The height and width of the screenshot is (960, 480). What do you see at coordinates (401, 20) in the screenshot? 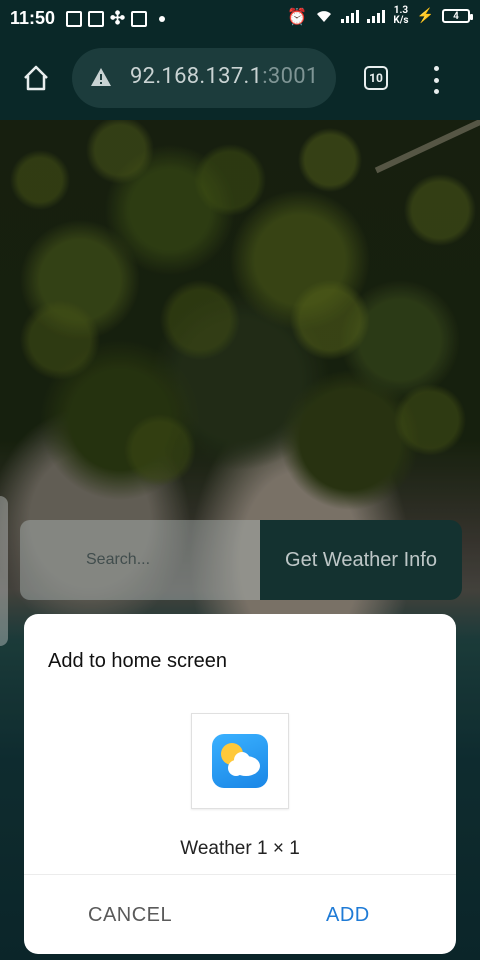
I see `network-speed-unit: K/s` at bounding box center [401, 20].